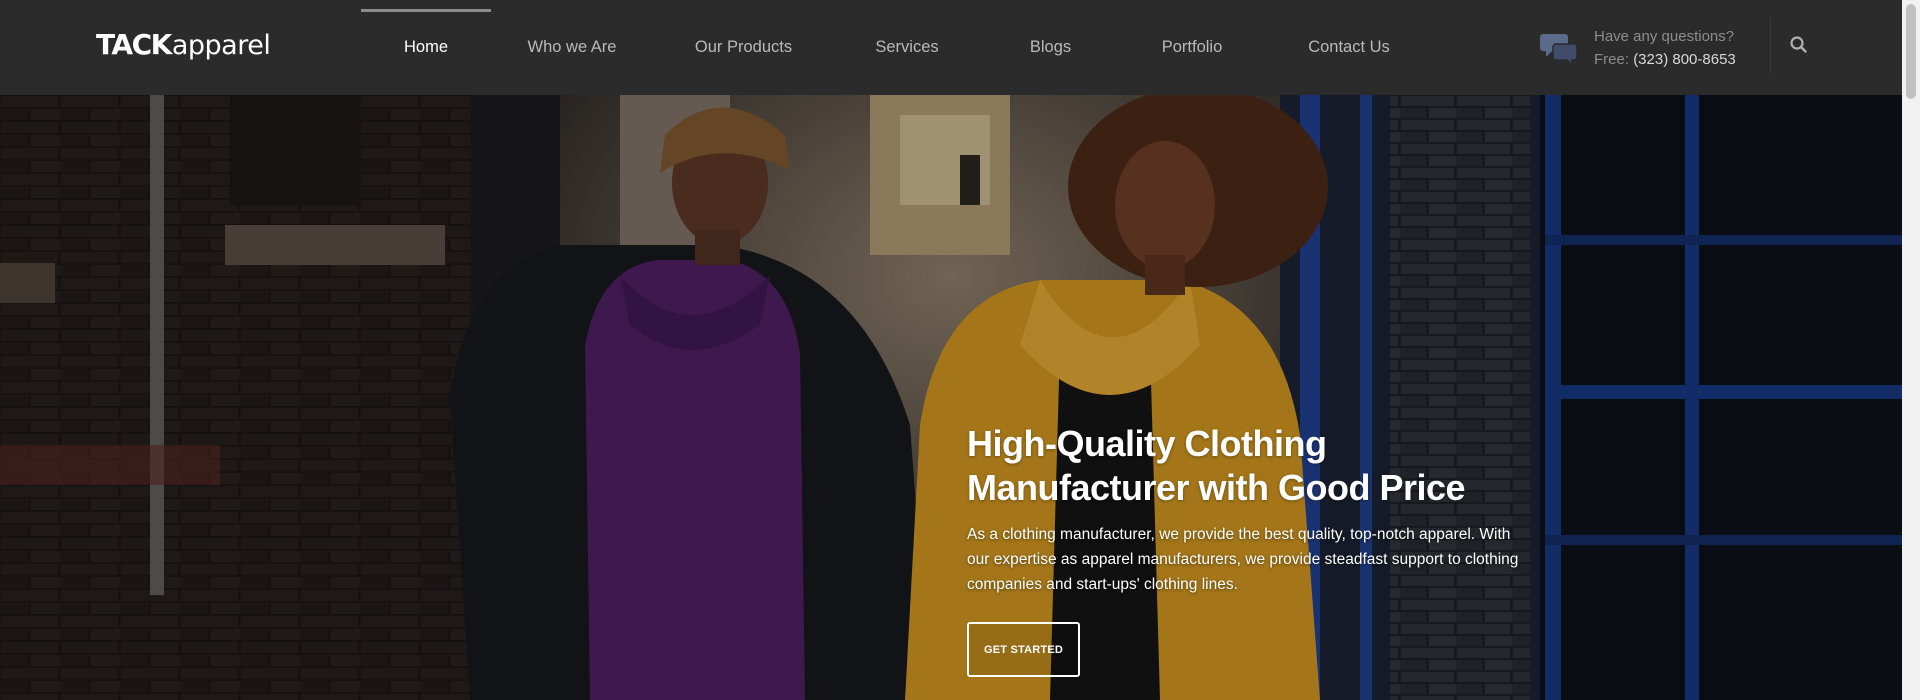  I want to click on phone-number: (323) 800-8653, so click(1684, 59).